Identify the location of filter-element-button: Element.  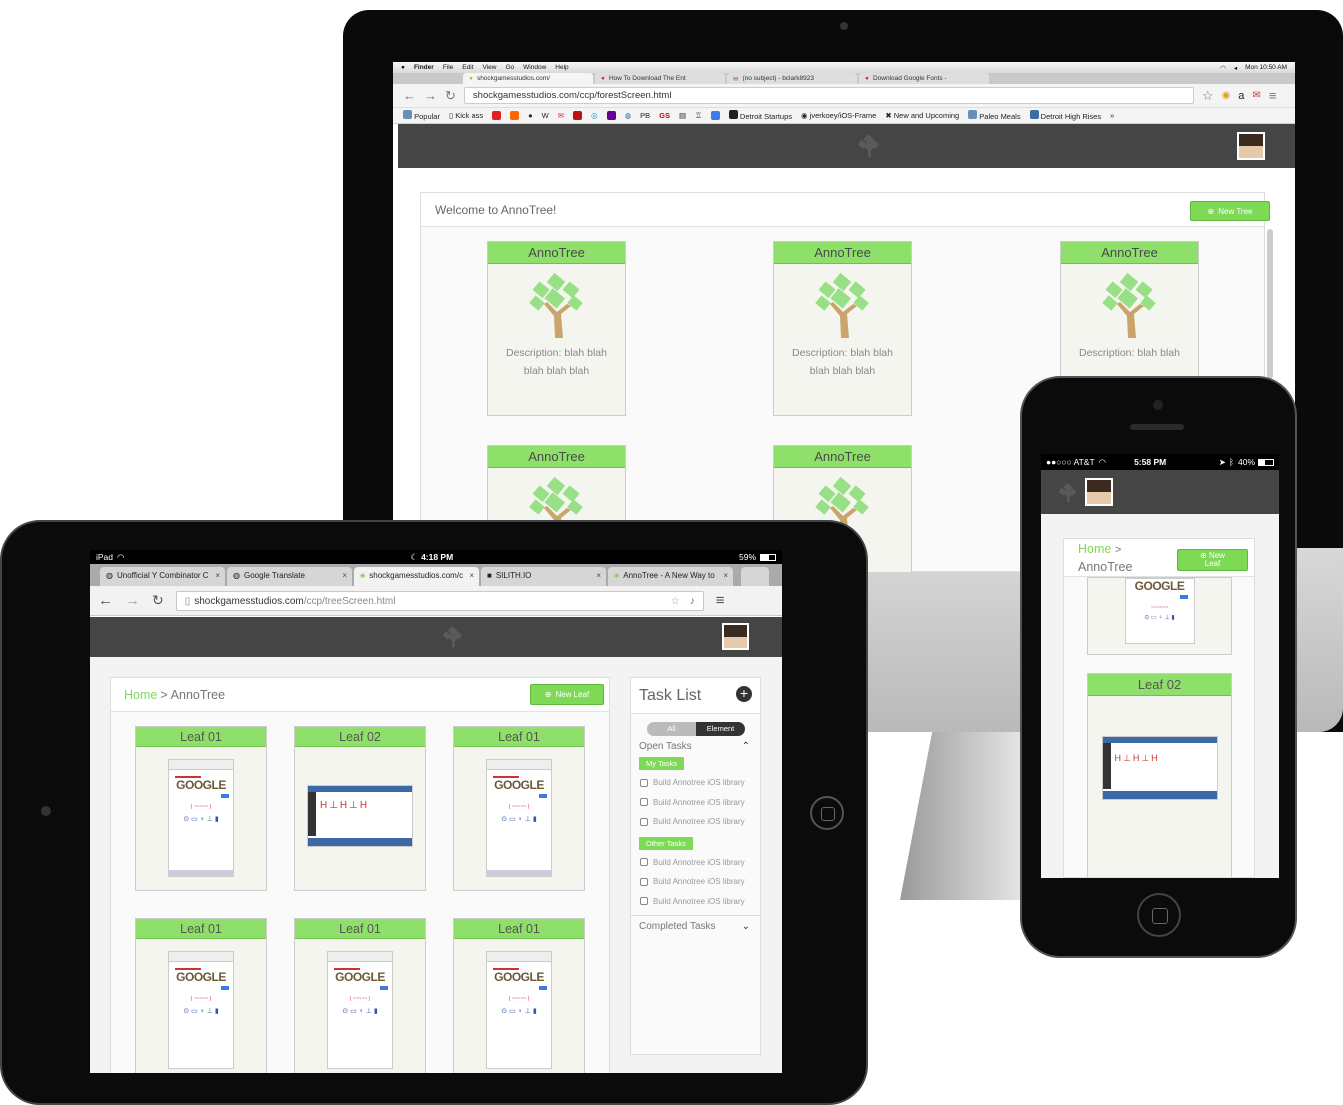
(720, 729).